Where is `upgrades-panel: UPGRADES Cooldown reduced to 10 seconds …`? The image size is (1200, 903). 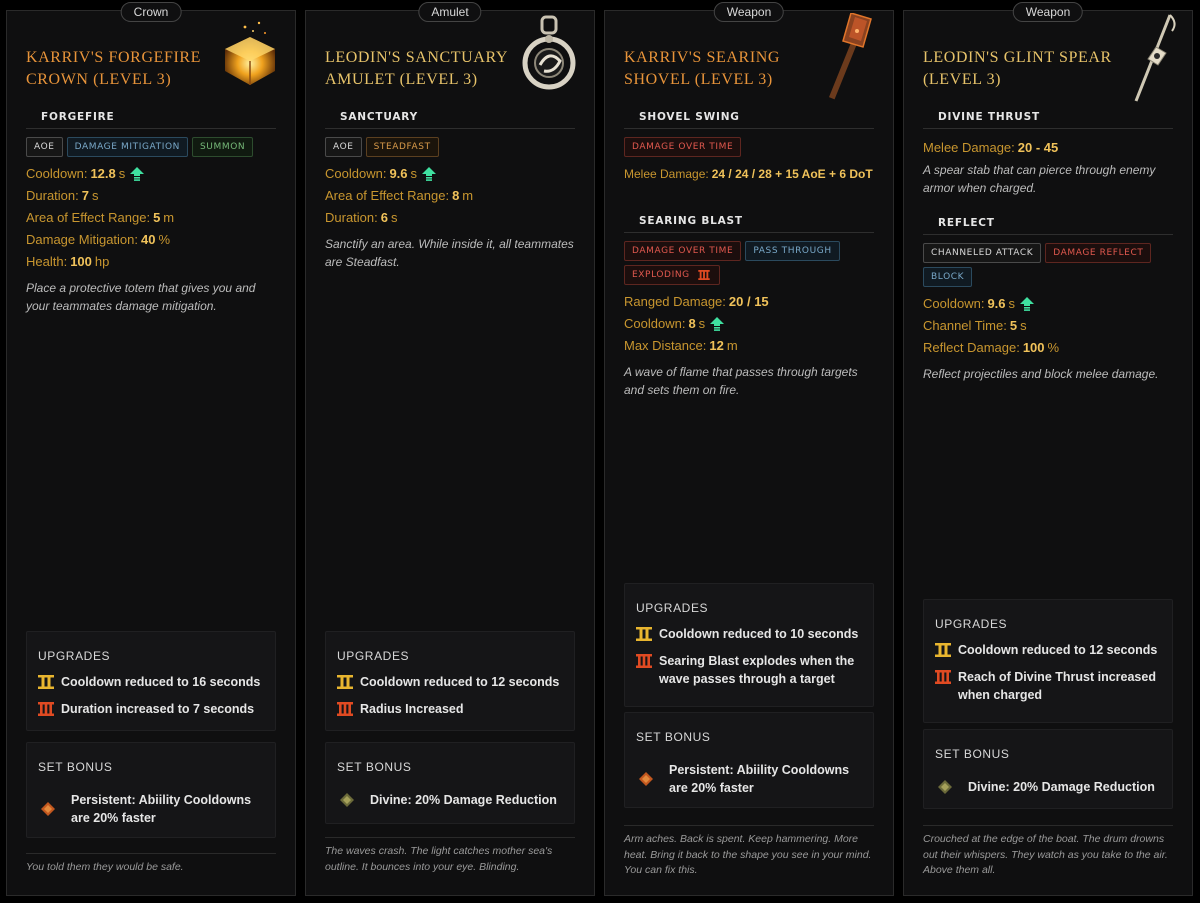
upgrades-panel: UPGRADES Cooldown reduced to 10 seconds … is located at coordinates (749, 645).